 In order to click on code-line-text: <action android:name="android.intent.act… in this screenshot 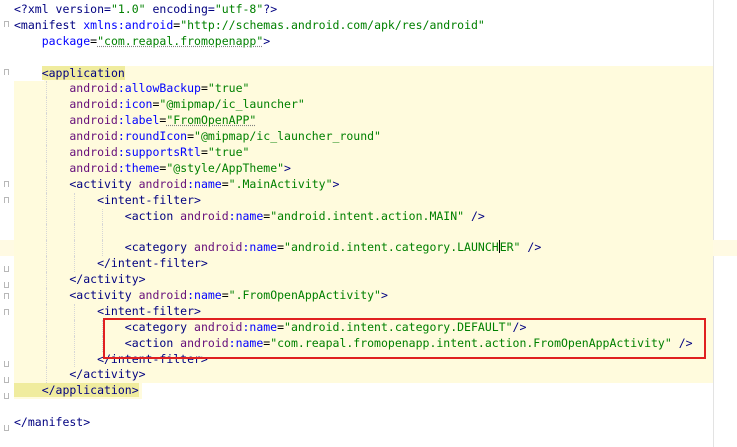, I will do `click(249, 217)`.